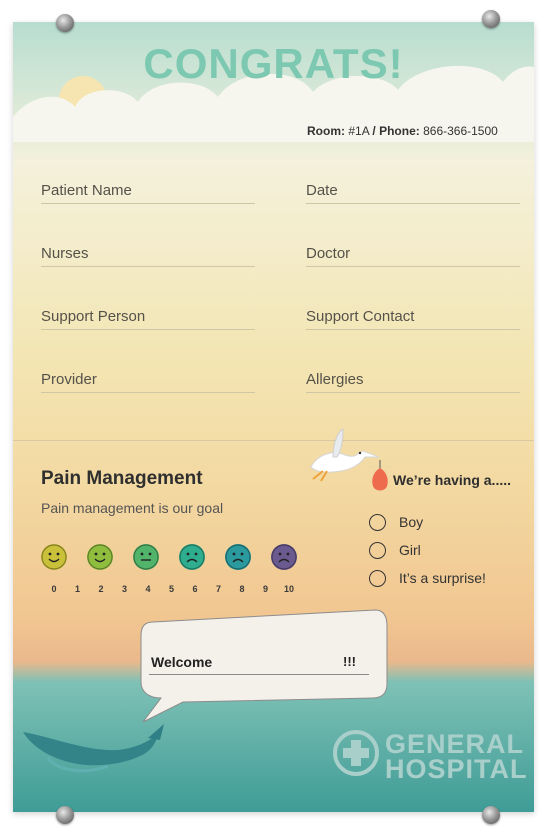 The height and width of the screenshot is (834, 547). What do you see at coordinates (413, 319) in the screenshot?
I see `field-support-contact: Support Contact` at bounding box center [413, 319].